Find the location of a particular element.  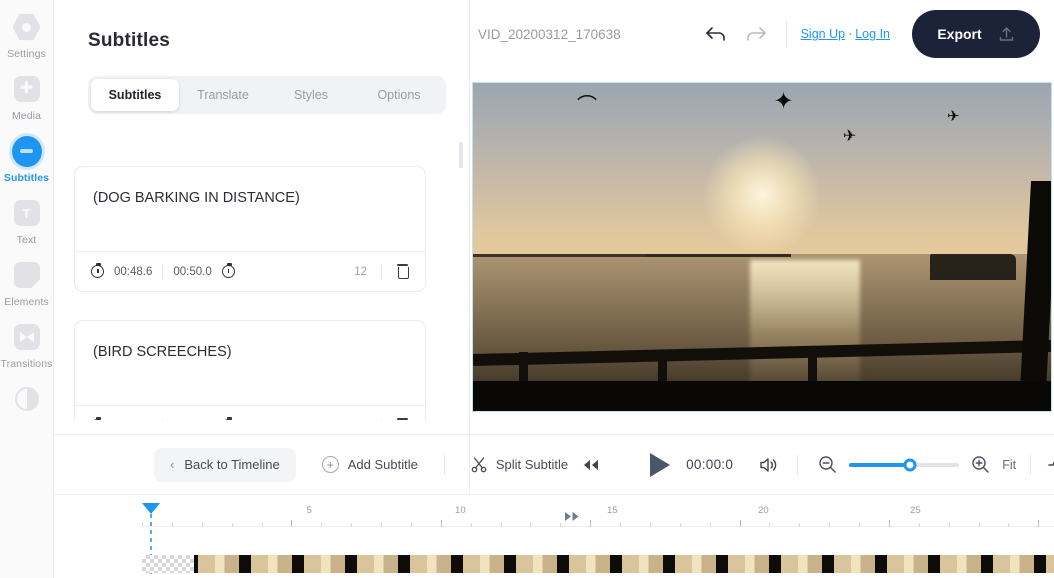

sidebar-item-media: ✚ Media is located at coordinates (27, 98).